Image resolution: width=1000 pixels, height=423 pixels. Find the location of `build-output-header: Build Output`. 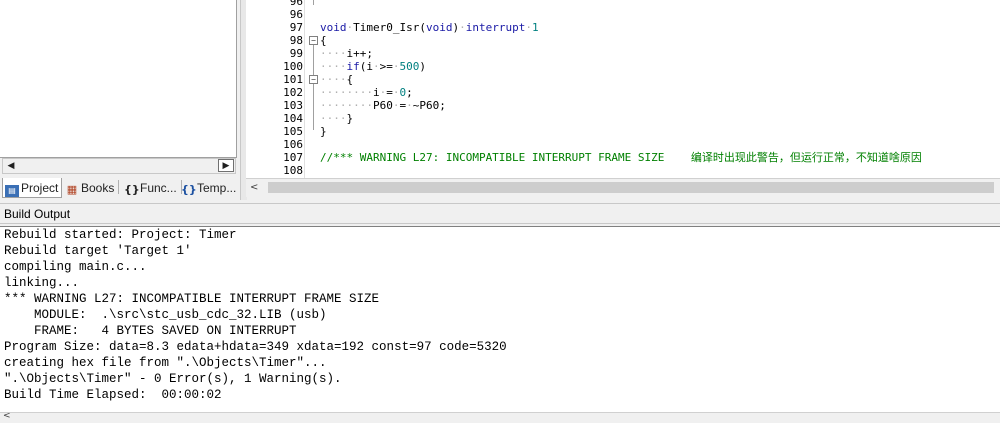

build-output-header: Build Output is located at coordinates (500, 213).